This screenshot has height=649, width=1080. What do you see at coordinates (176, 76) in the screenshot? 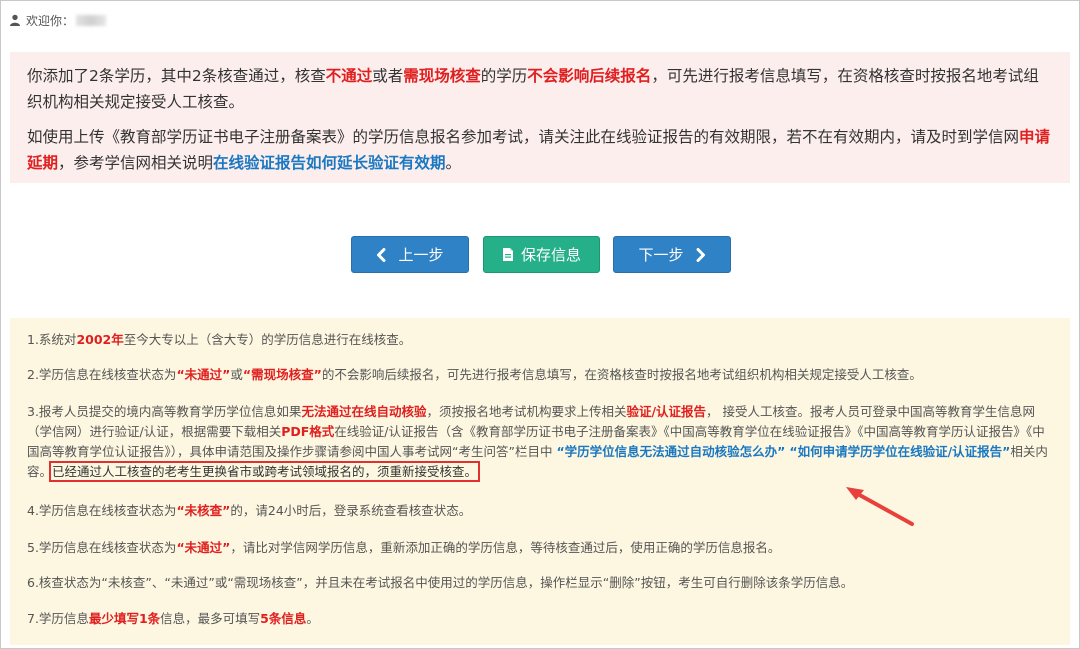
I see `notice-text: 你添加了2条学历，其中2条核查通过，核查` at bounding box center [176, 76].